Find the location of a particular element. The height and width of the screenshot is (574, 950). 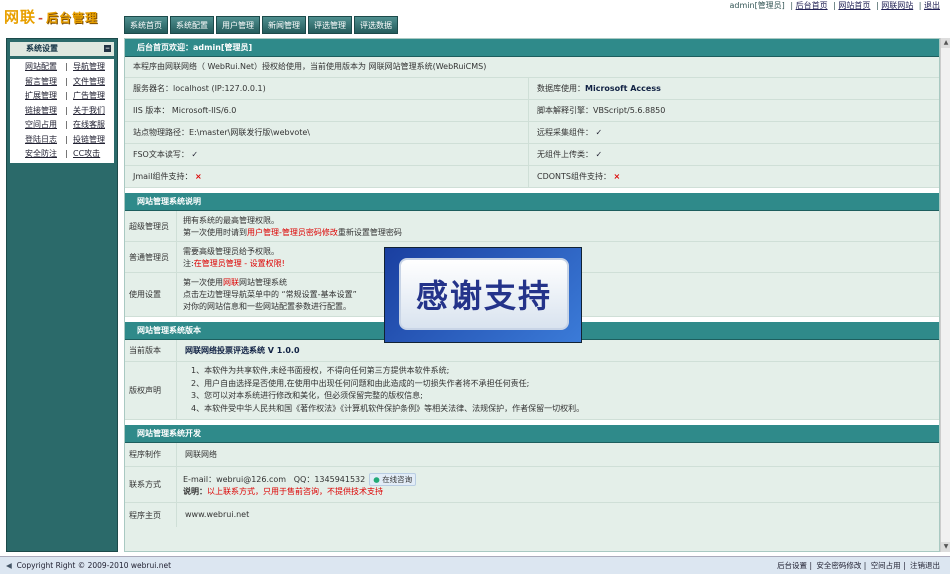

sidebar-item-cc-attack: CC攻击 is located at coordinates (93, 154).